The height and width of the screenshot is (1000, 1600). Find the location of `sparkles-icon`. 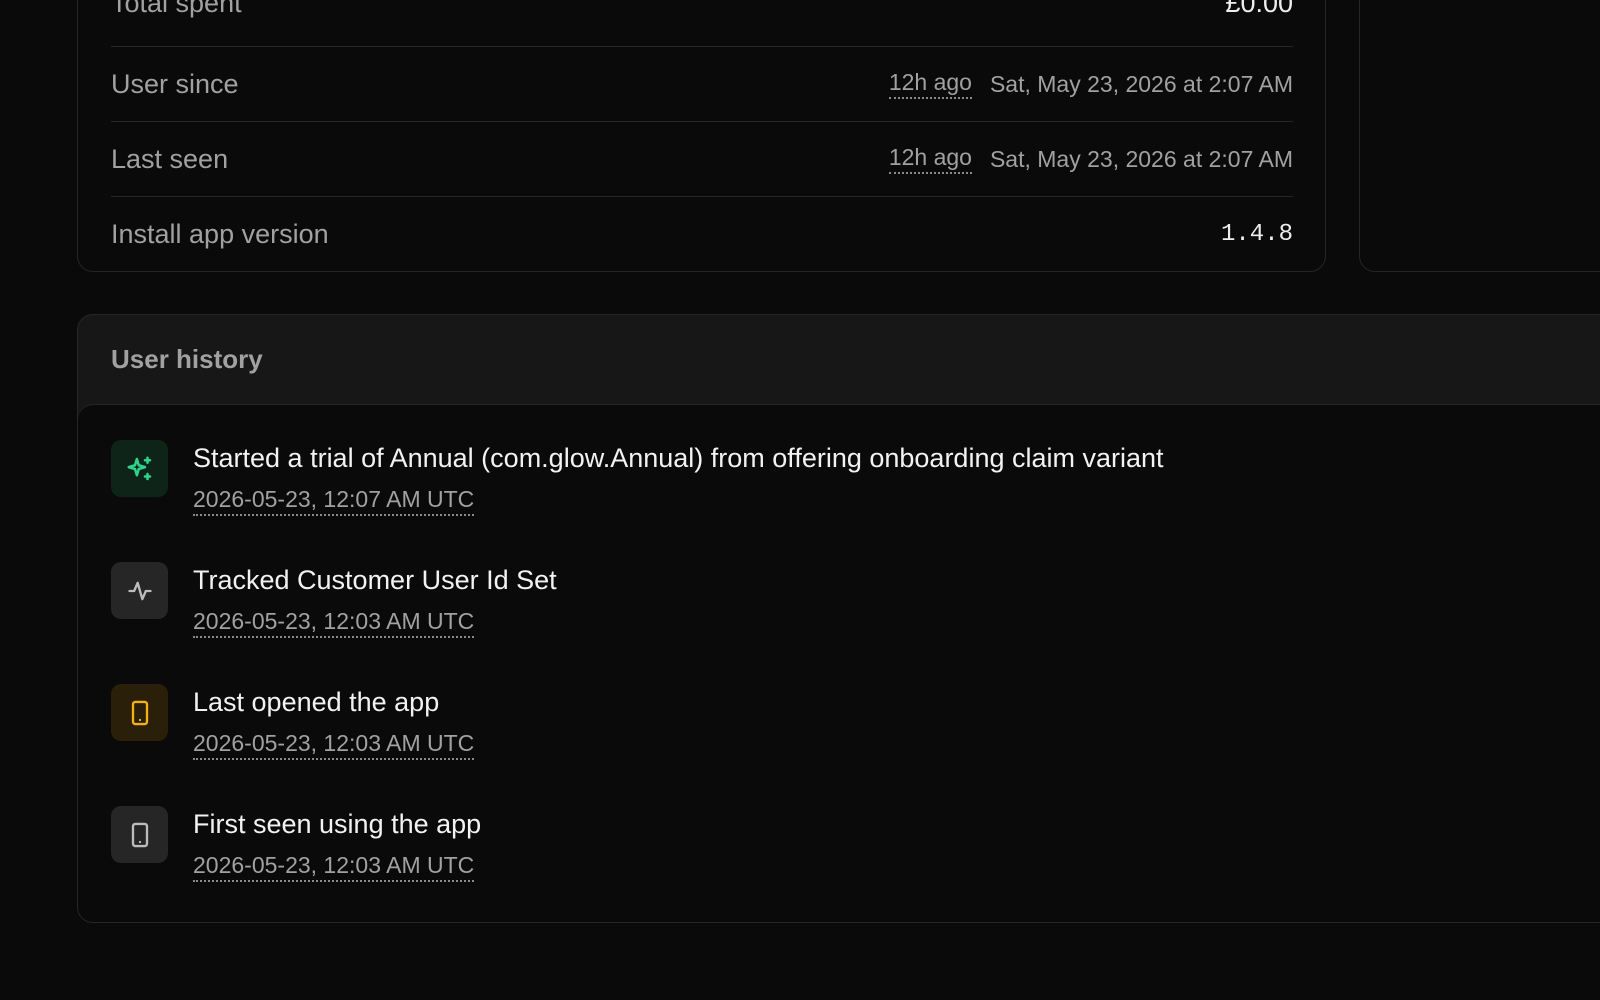

sparkles-icon is located at coordinates (139, 468).